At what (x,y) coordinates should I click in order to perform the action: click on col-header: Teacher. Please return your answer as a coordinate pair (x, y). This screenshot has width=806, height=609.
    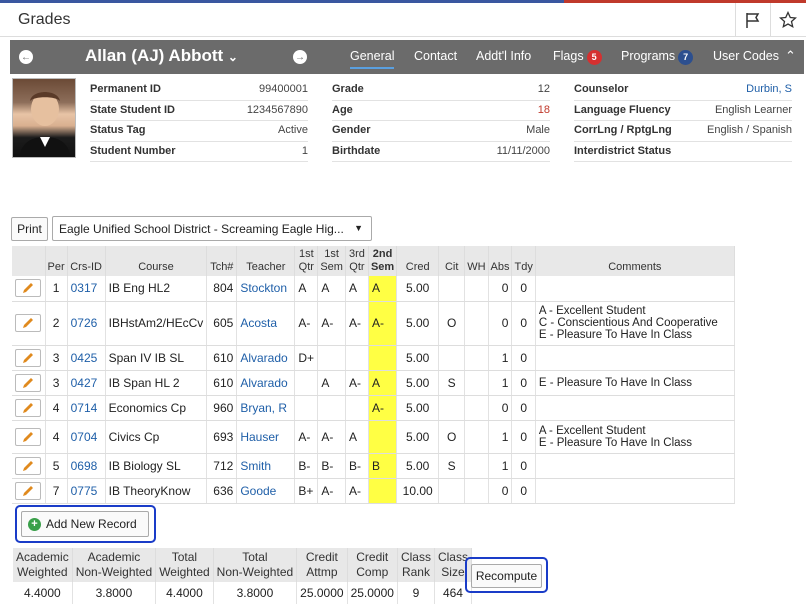
    Looking at the image, I should click on (266, 261).